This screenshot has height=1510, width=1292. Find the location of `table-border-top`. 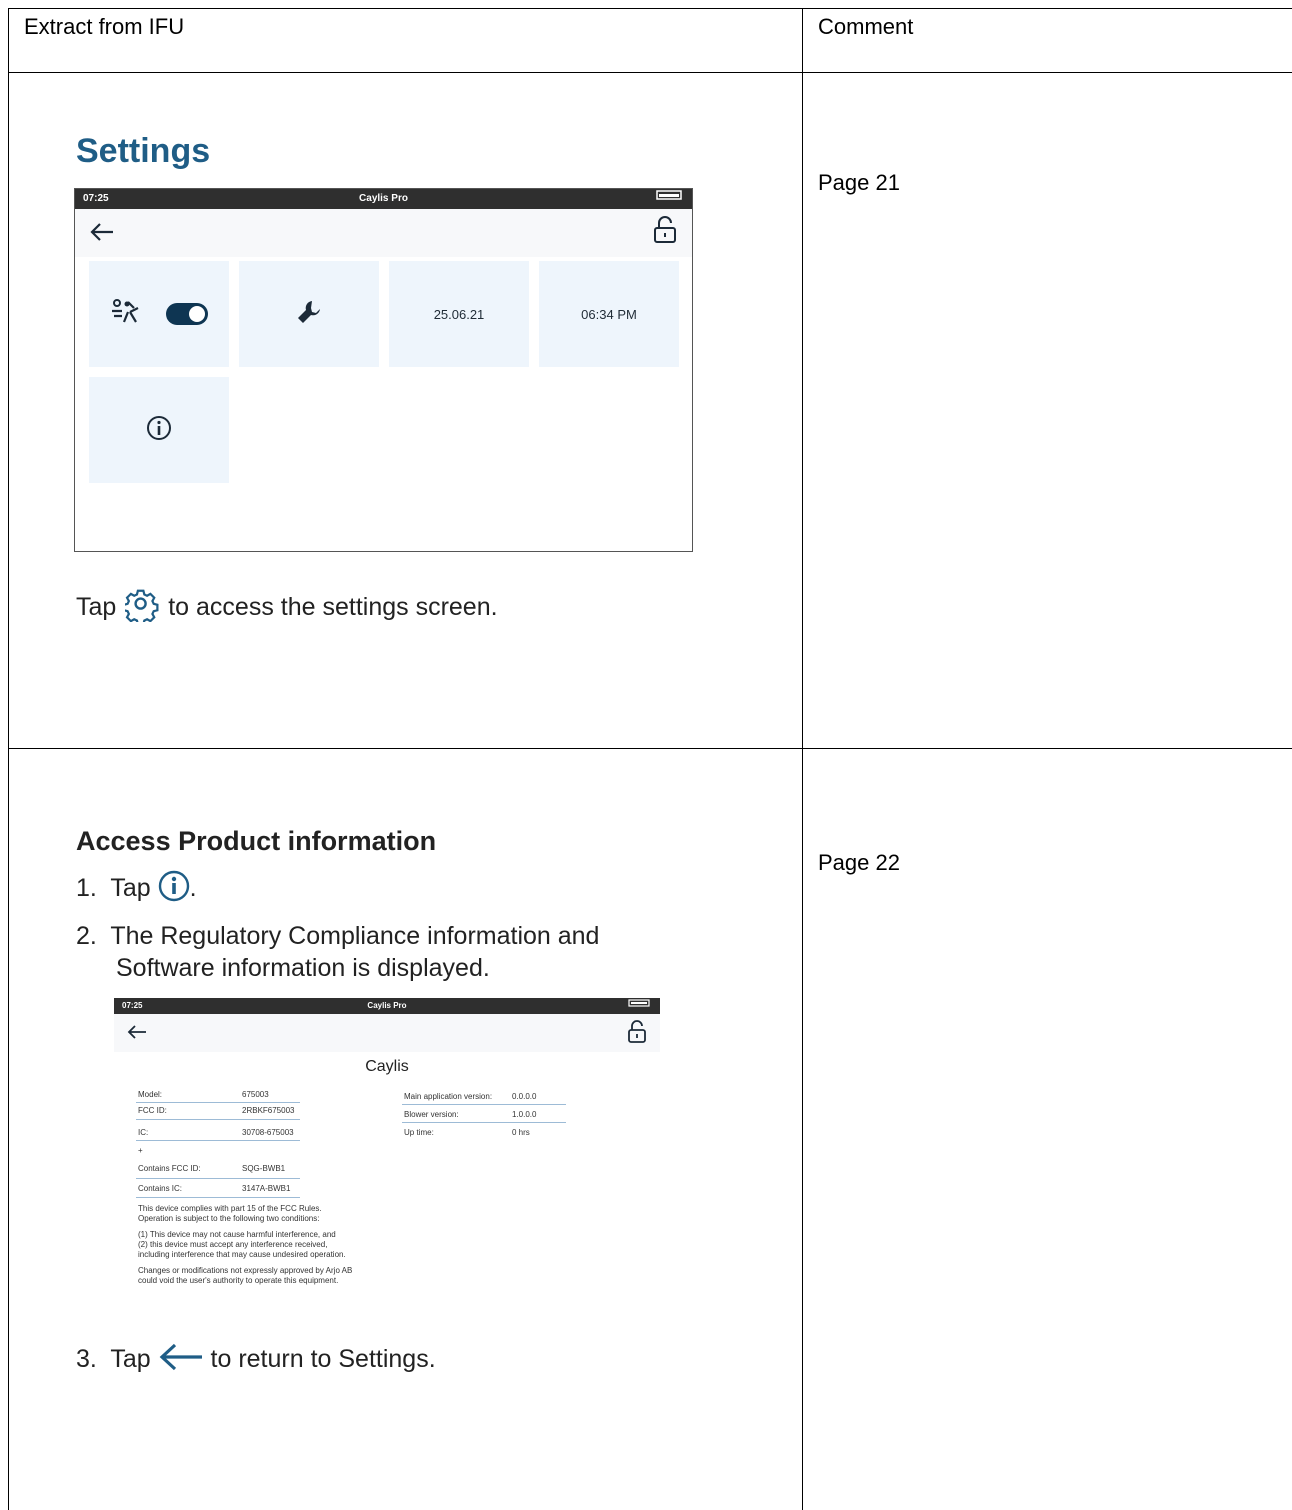

table-border-top is located at coordinates (650, 8).